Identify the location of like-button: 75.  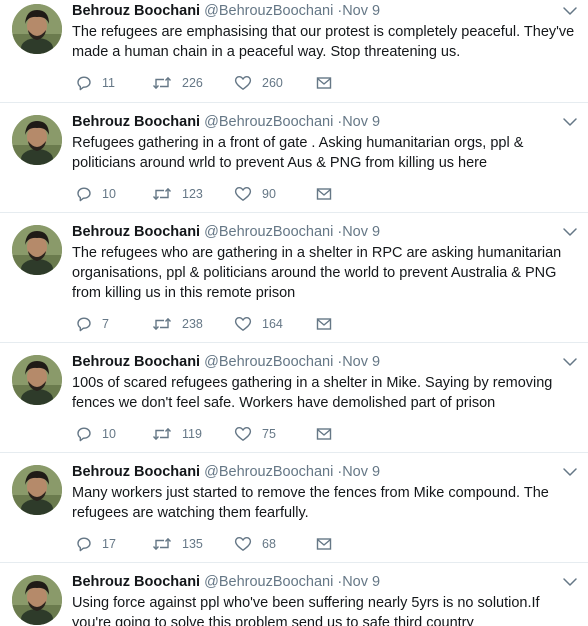
(255, 434).